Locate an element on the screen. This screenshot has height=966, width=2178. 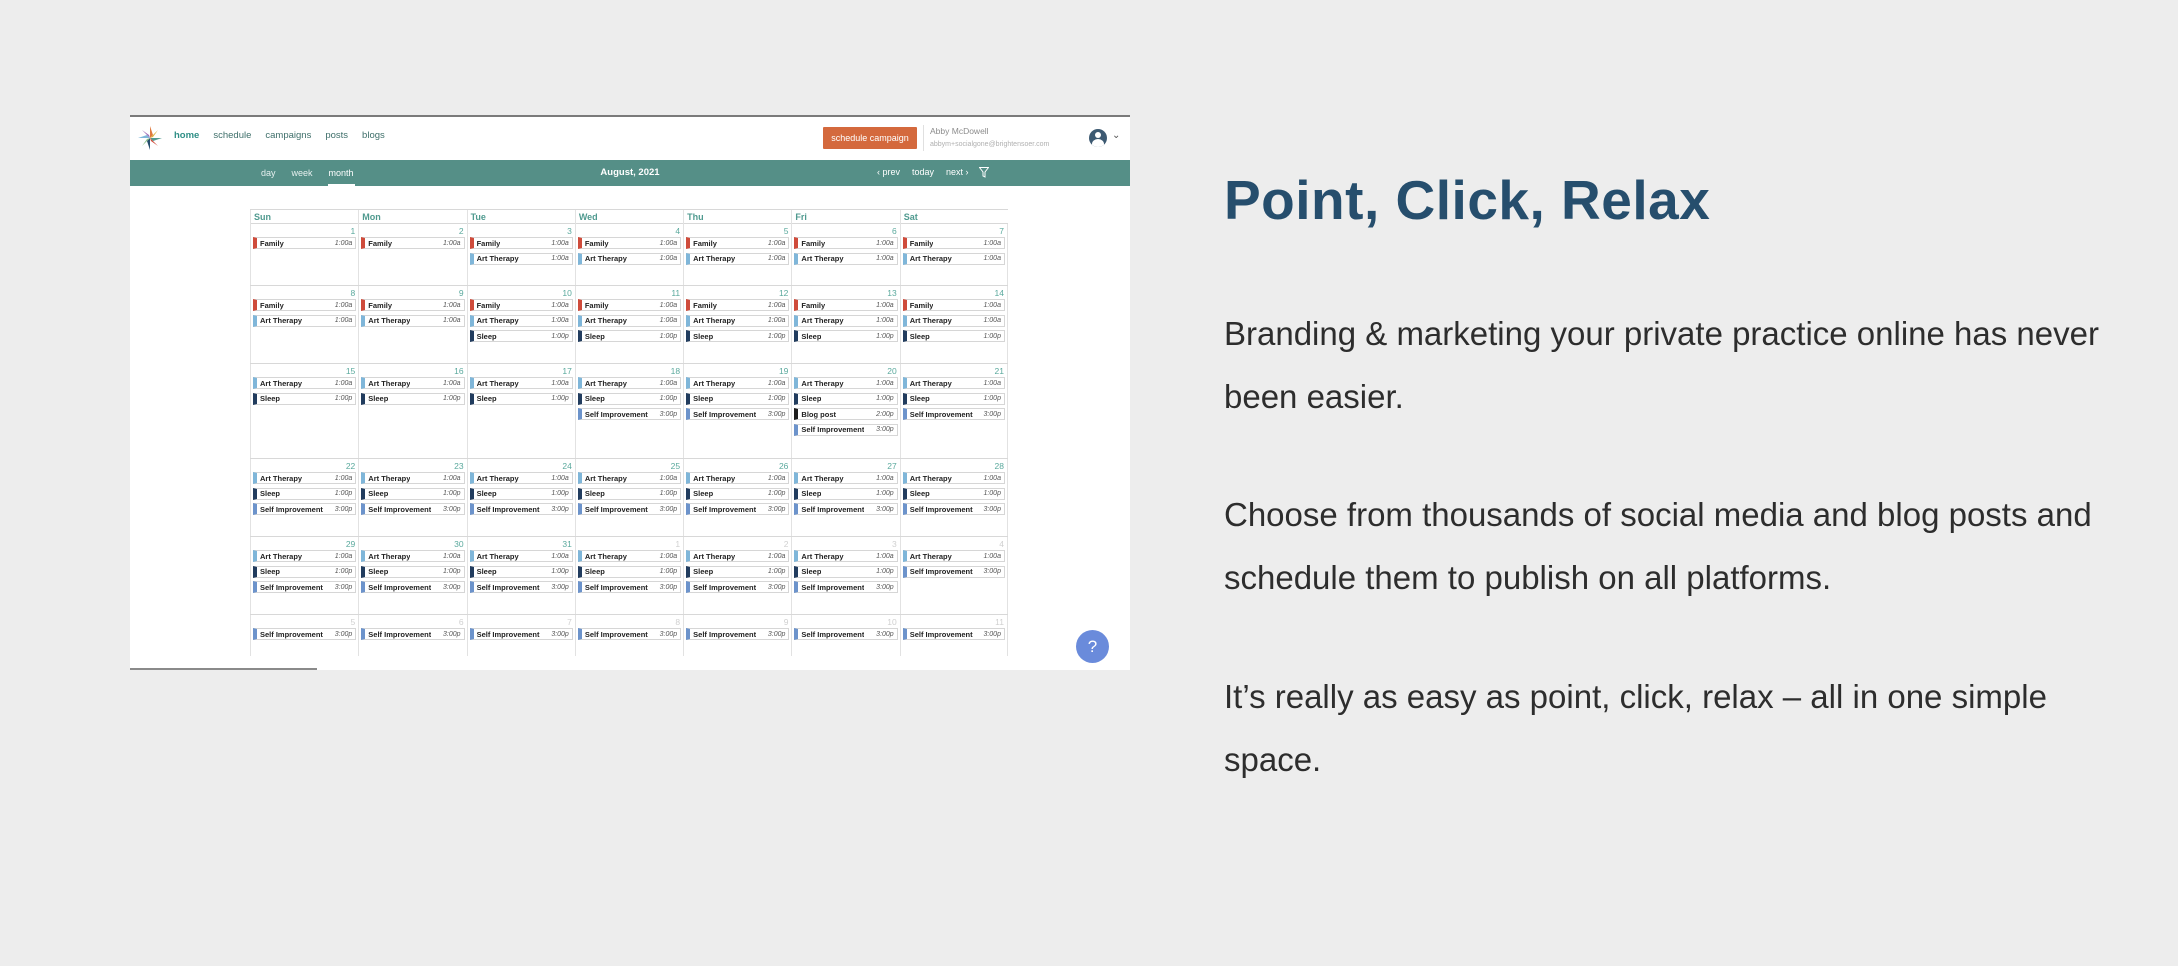
nav-posts: posts is located at coordinates (336, 135).